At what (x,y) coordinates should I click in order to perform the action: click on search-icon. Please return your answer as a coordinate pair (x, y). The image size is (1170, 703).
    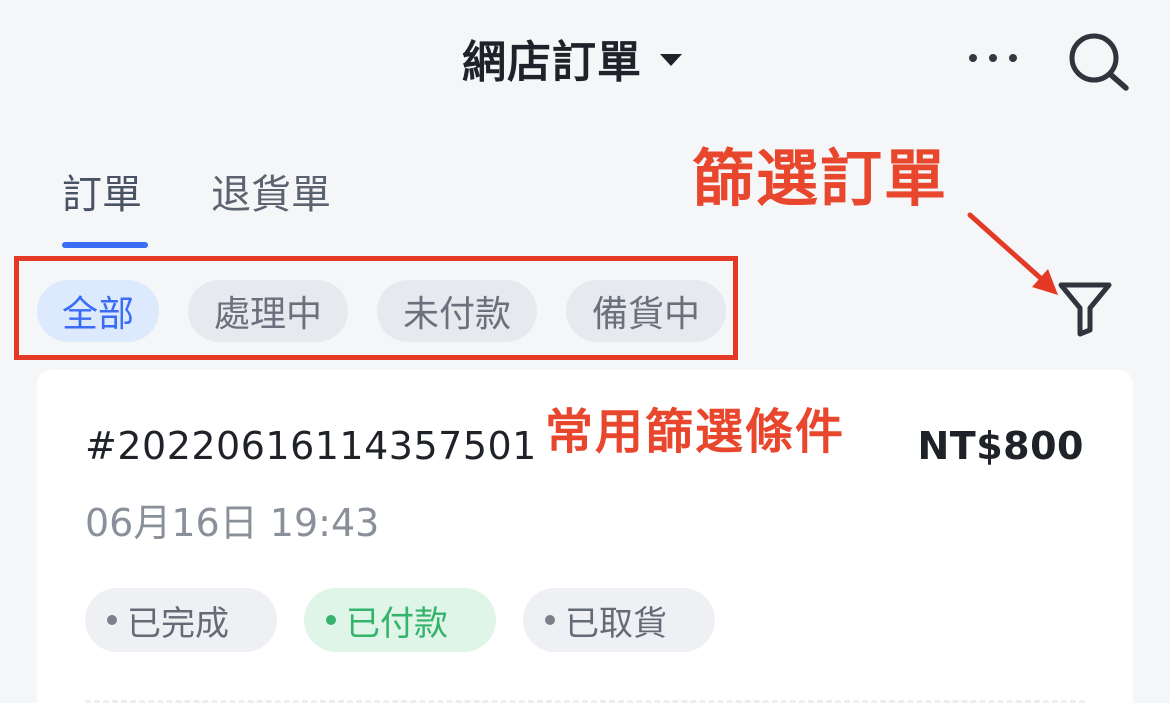
    Looking at the image, I should click on (1099, 61).